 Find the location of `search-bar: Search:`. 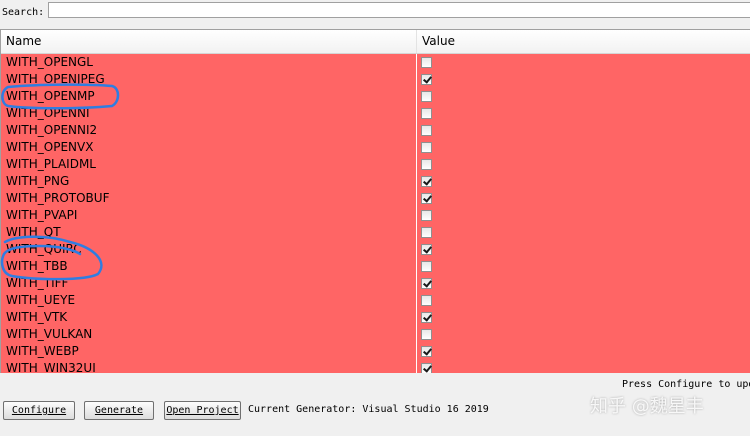

search-bar: Search: is located at coordinates (375, 12).